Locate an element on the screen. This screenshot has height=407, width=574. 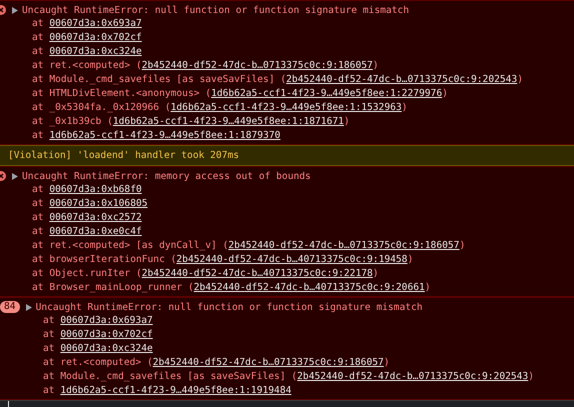
stack-frame-text: at ret.<computed> [as dynCall_v] ( is located at coordinates (130, 245).